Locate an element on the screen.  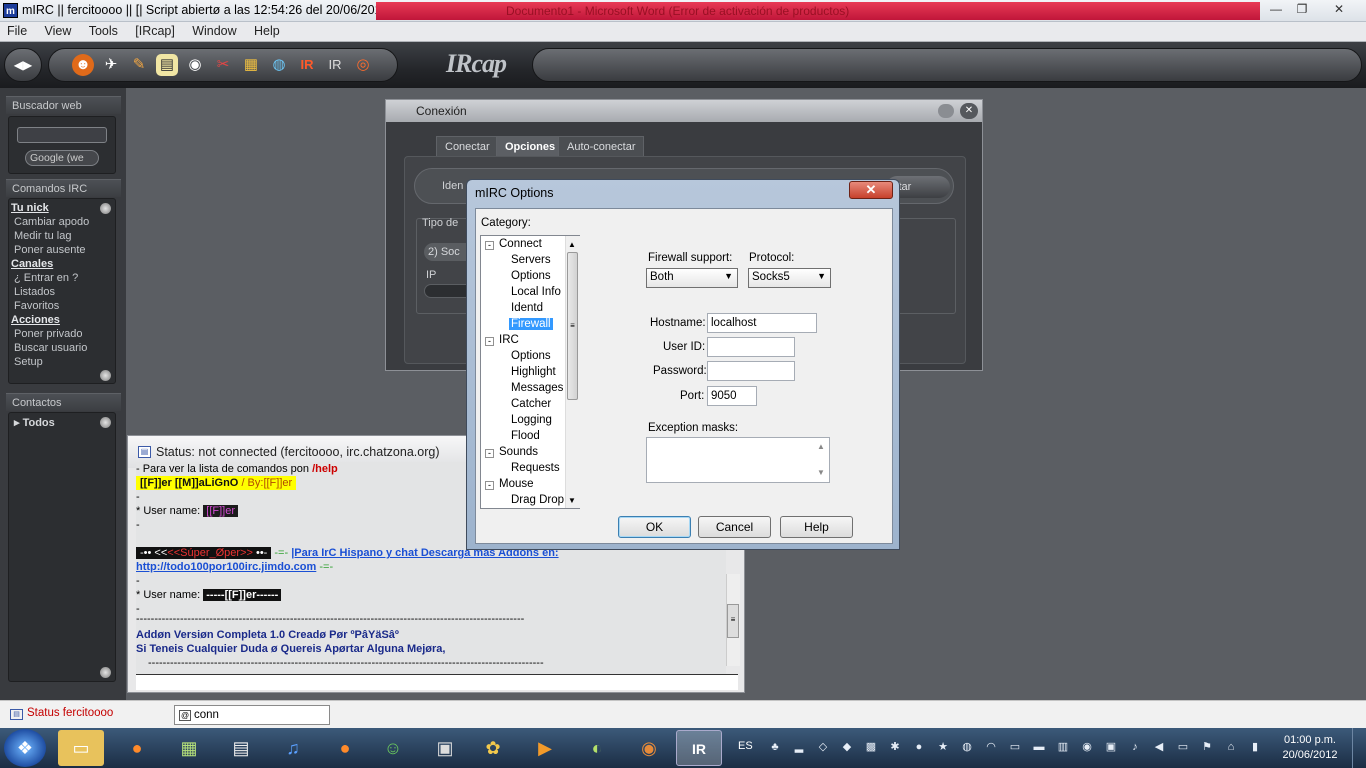
conexion-close-icon: ✕ is located at coordinates (969, 111).